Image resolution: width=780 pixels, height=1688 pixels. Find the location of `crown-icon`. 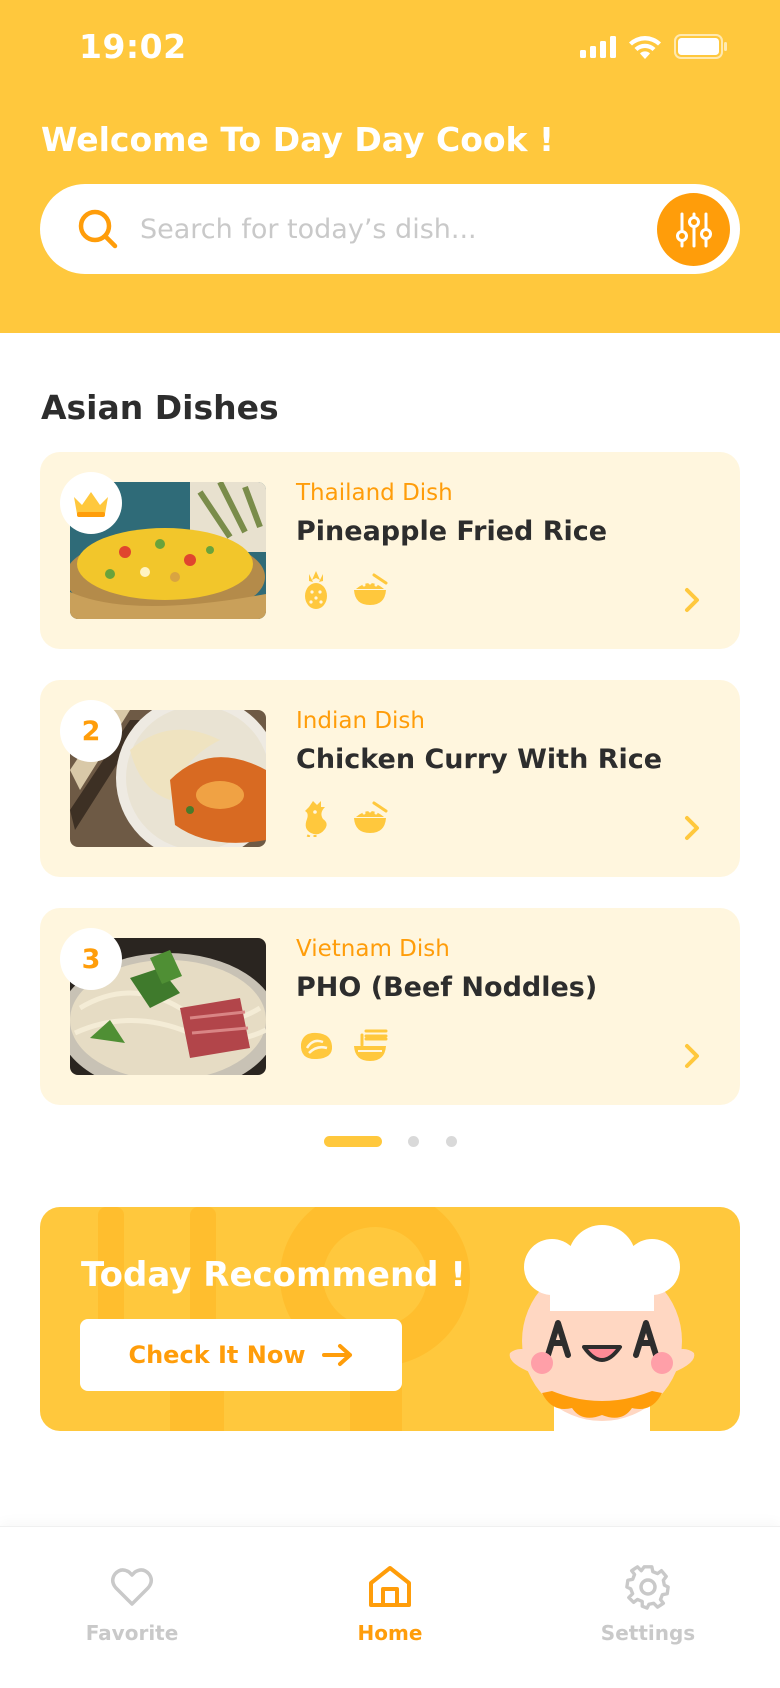

crown-icon is located at coordinates (91, 504).